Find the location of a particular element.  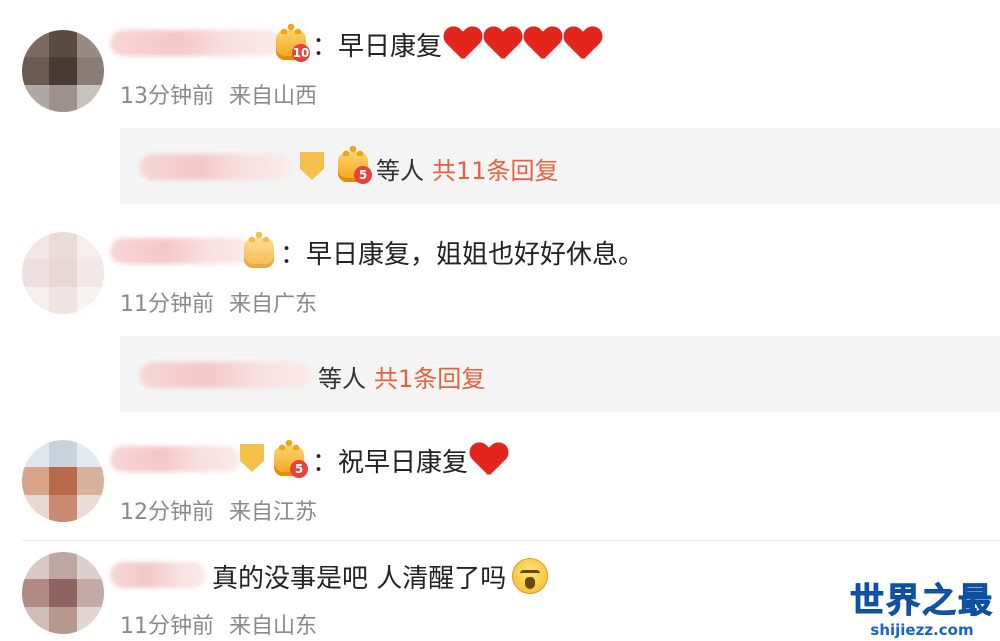

comment-text: 真的没事是吧 人清醒了吗 is located at coordinates (380, 576).